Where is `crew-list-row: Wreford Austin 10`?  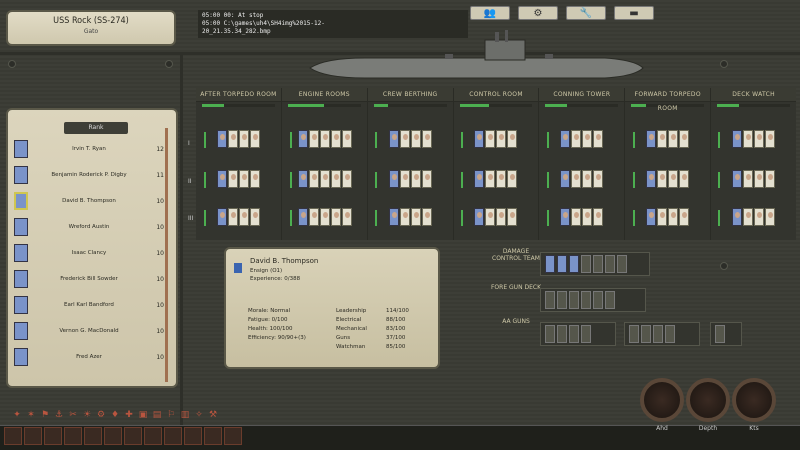 crew-list-row: Wreford Austin 10 is located at coordinates (89, 227).